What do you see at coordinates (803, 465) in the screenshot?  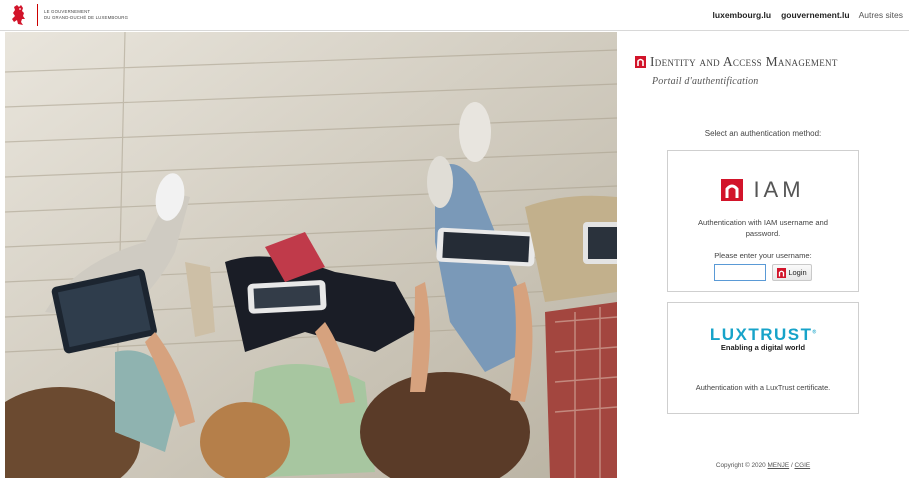 I see `link-cgie: CGIE` at bounding box center [803, 465].